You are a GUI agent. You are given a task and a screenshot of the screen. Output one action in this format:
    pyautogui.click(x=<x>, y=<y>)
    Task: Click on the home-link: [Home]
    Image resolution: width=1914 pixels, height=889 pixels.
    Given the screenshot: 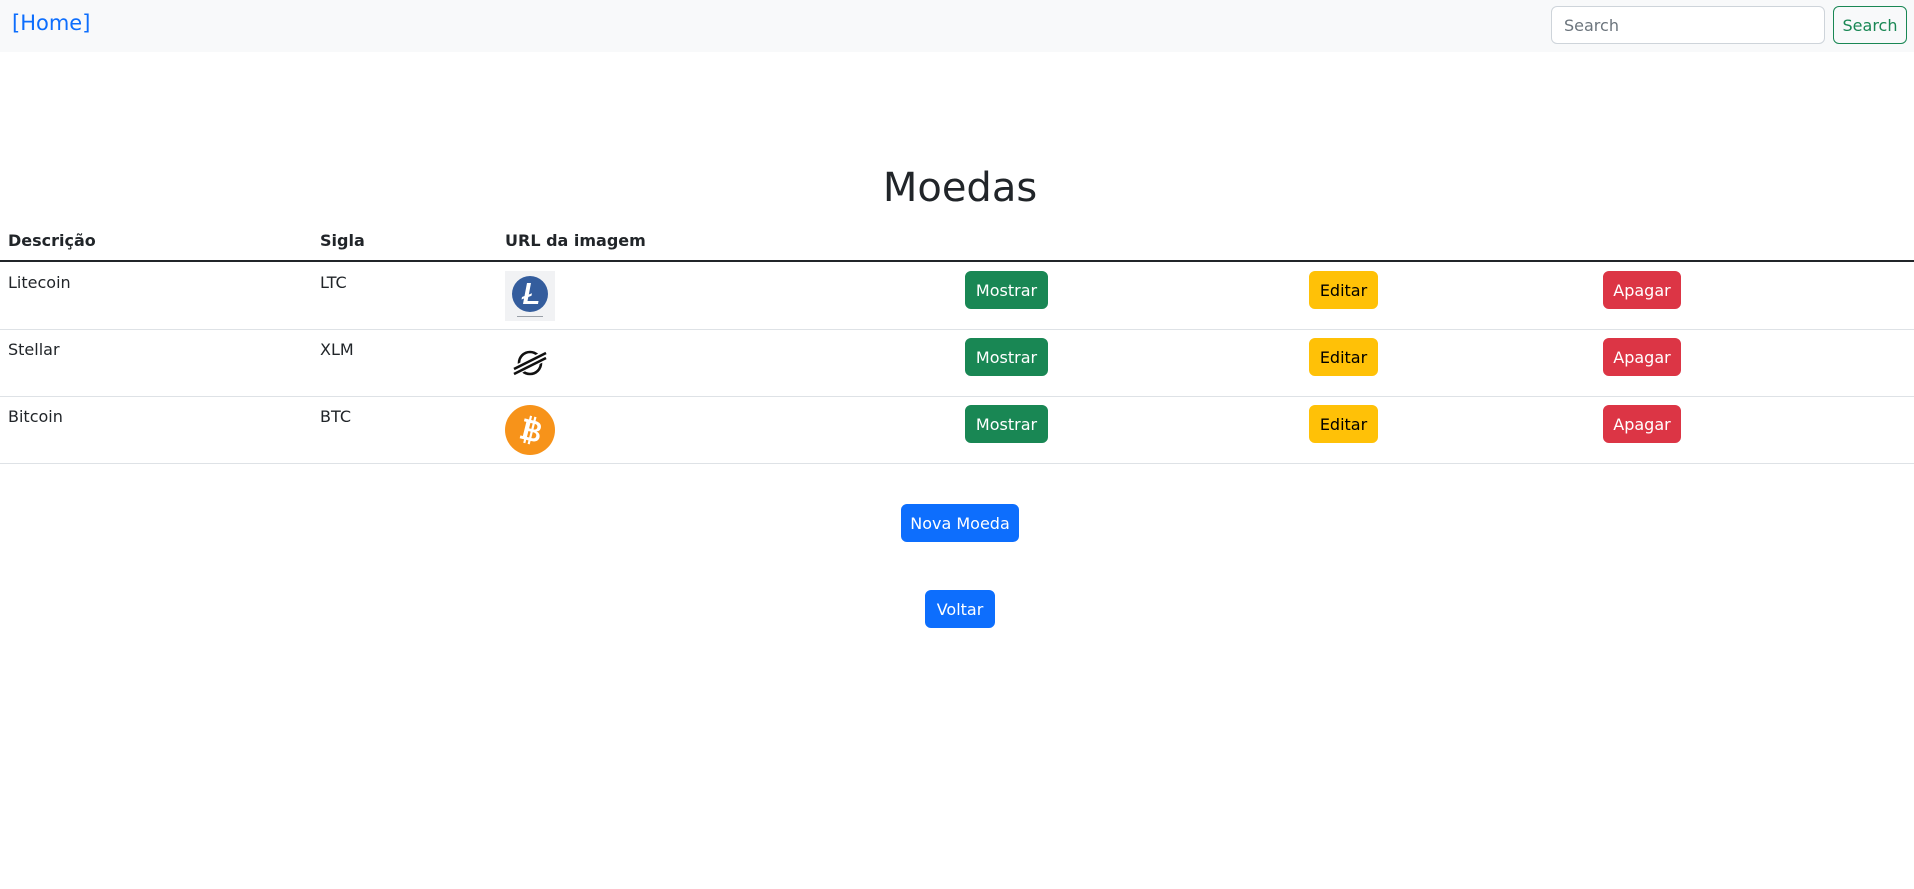 What is the action you would take?
    pyautogui.click(x=51, y=23)
    